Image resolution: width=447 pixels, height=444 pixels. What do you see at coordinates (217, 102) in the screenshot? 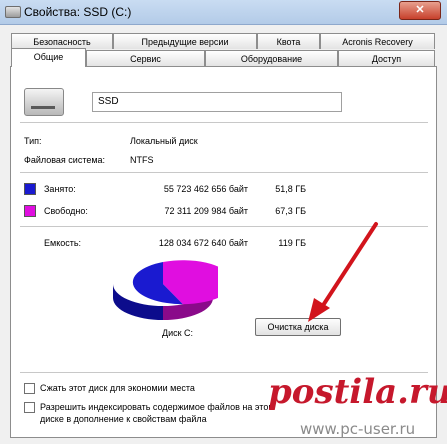
I see `disk-name-input: SSD` at bounding box center [217, 102].